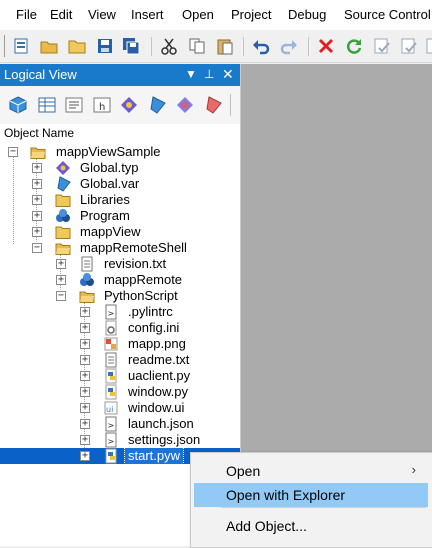  I want to click on delete-icon, so click(326, 46).